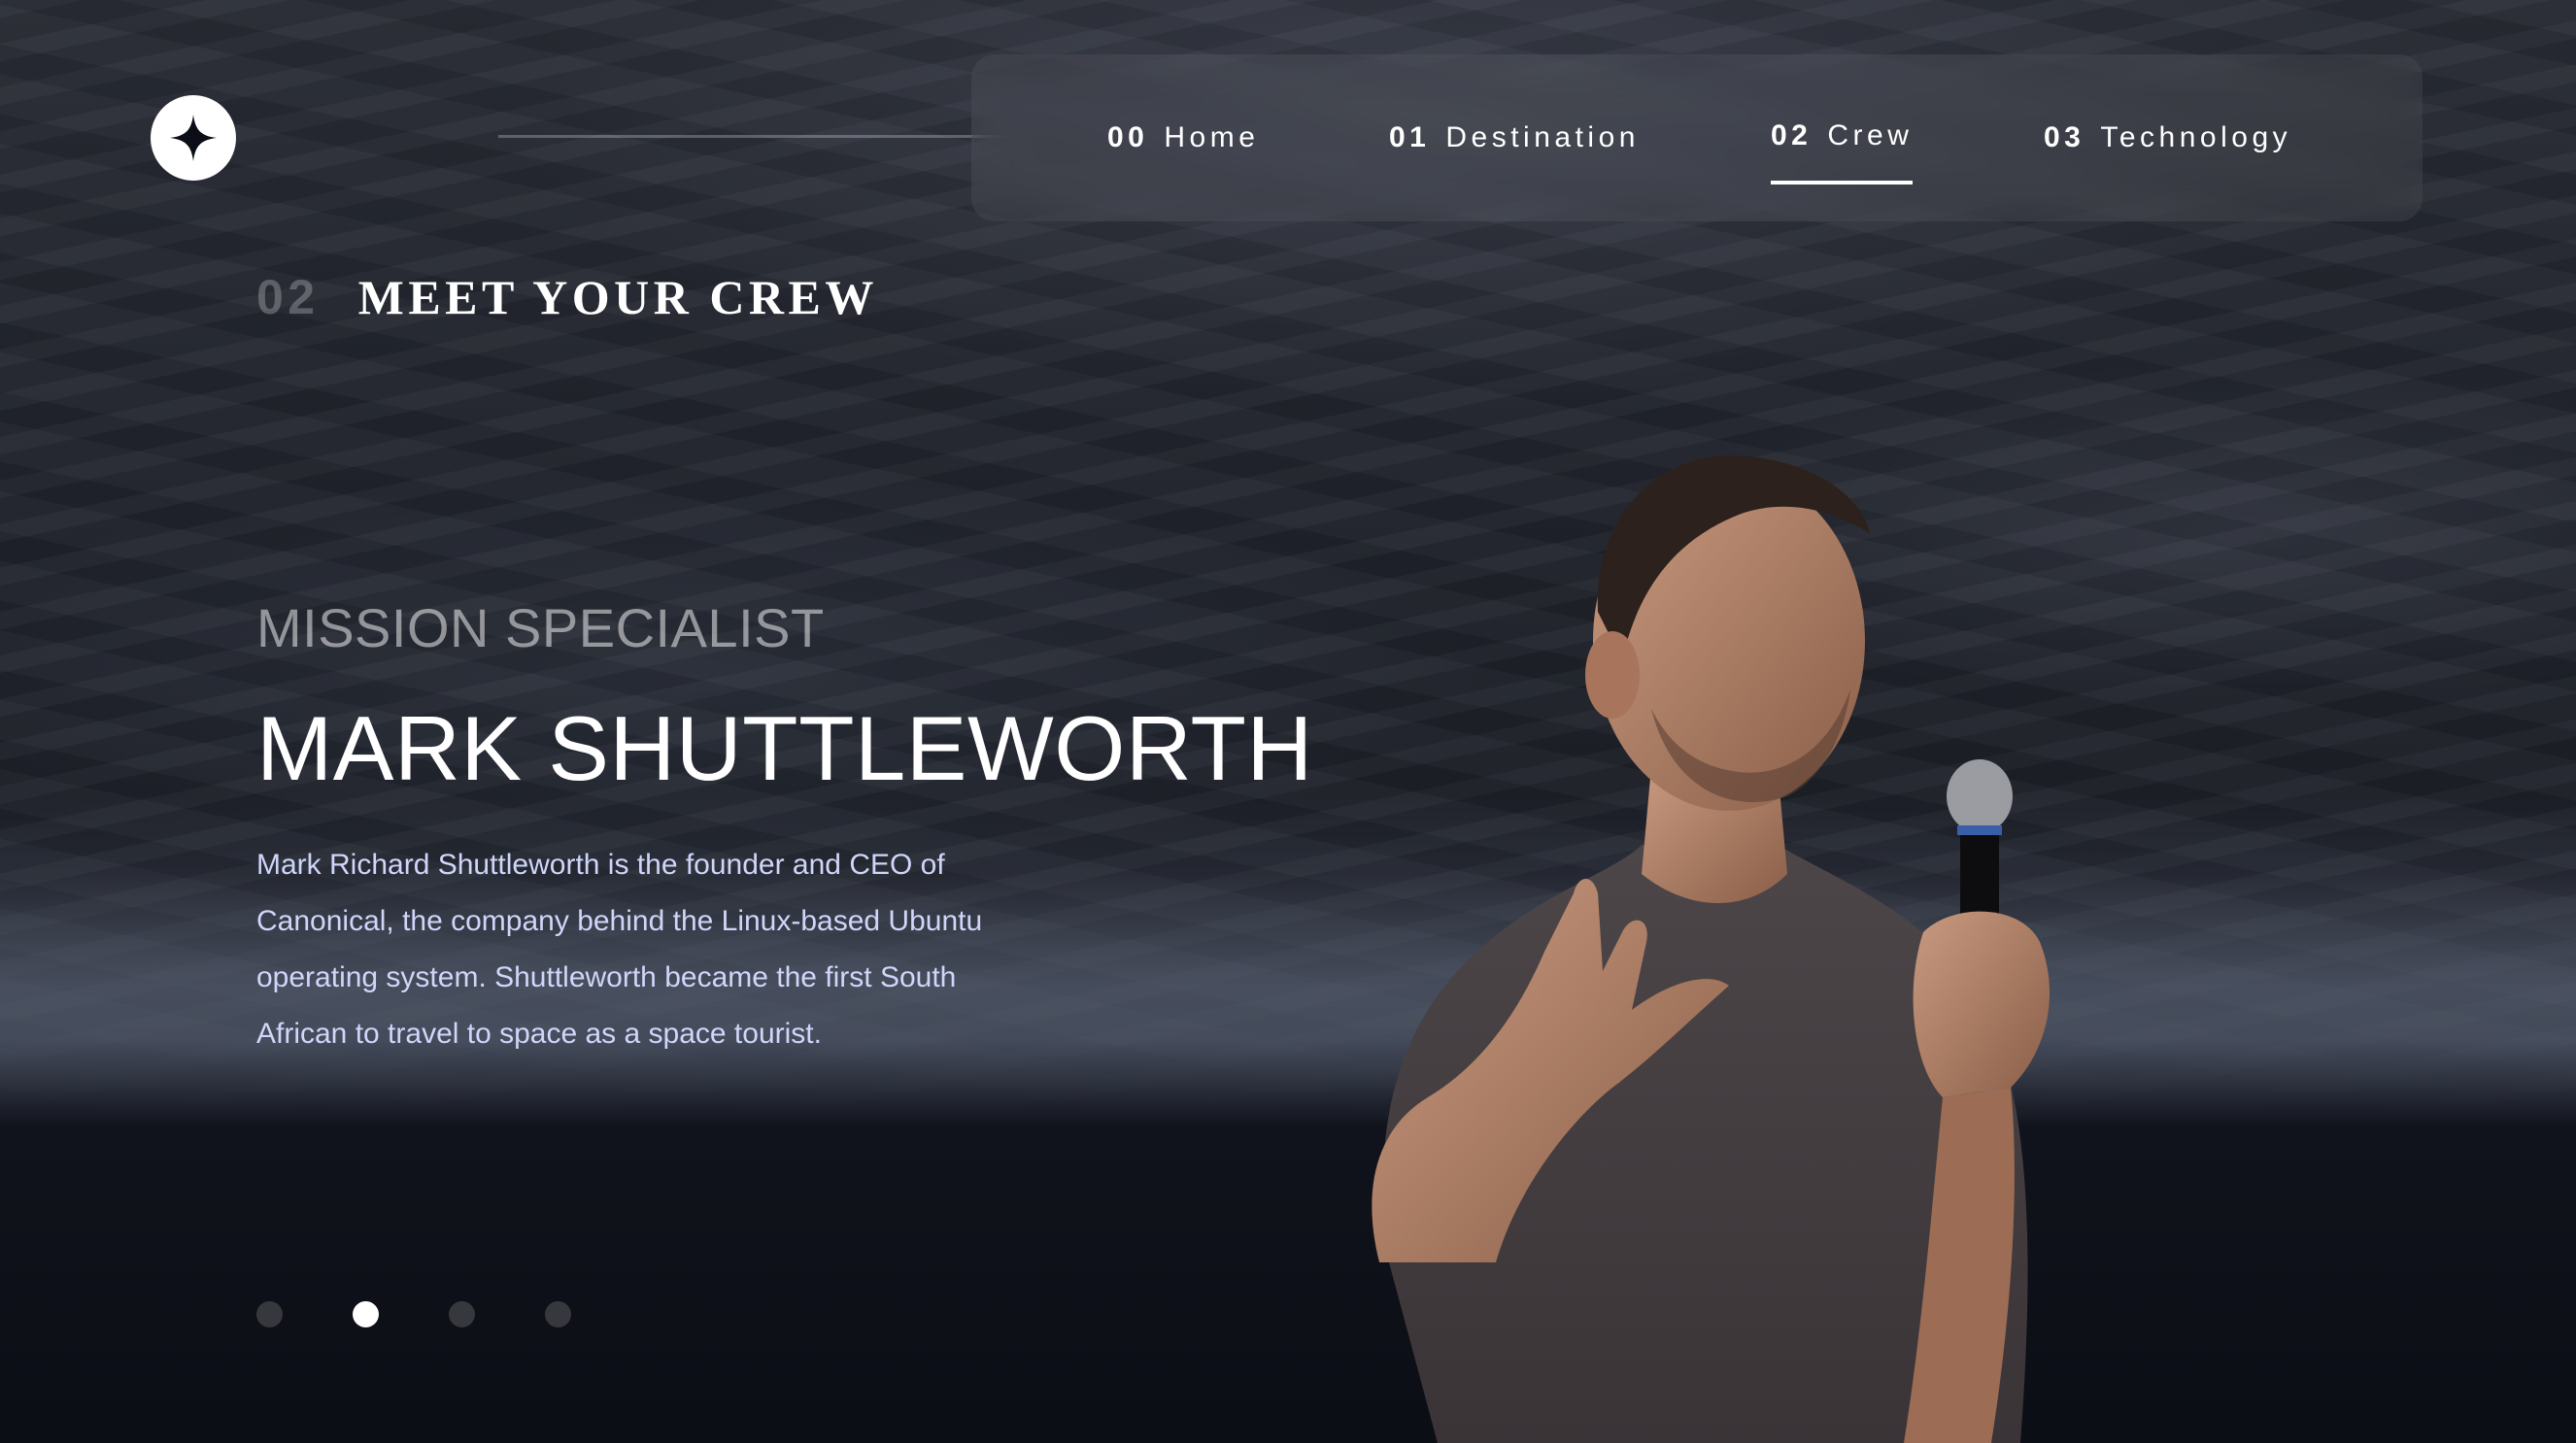 This screenshot has width=2576, height=1443. Describe the element at coordinates (1792, 135) in the screenshot. I see `nav-item-number: 02` at that location.